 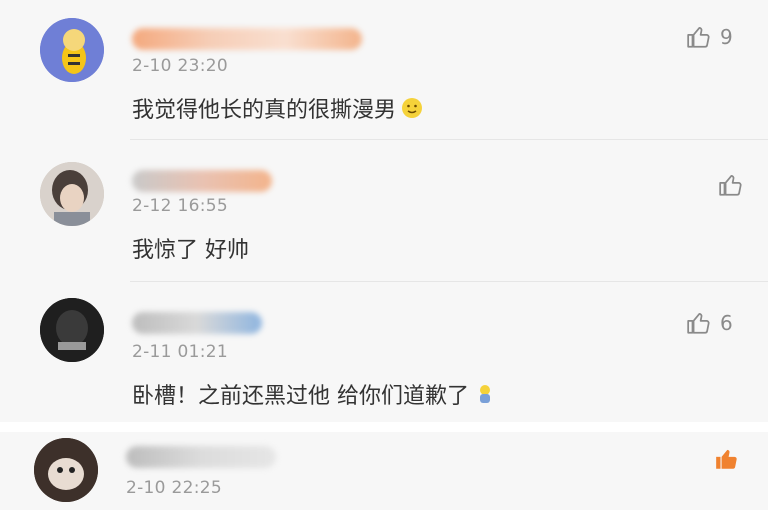 I want to click on like-count: 9, so click(x=726, y=37).